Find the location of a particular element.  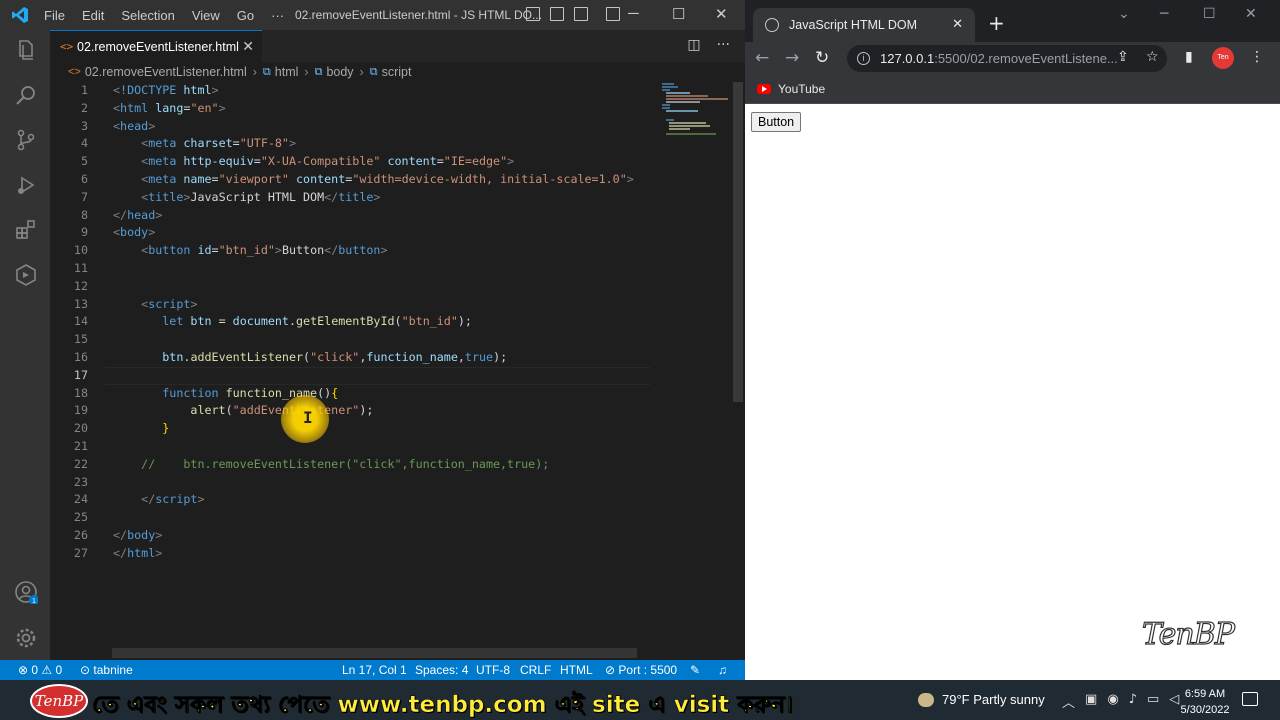

settings-gear-icon is located at coordinates (26, 638).